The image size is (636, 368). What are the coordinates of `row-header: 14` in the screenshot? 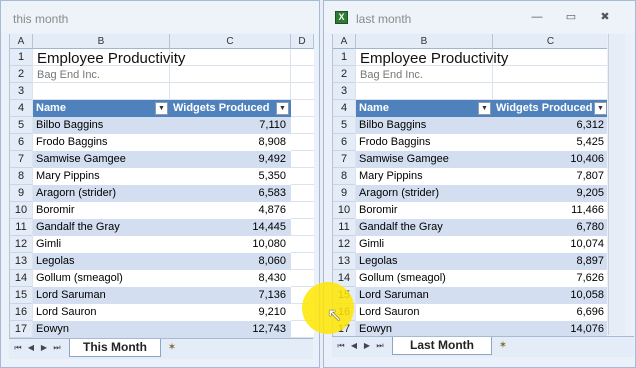 It's located at (21, 278).